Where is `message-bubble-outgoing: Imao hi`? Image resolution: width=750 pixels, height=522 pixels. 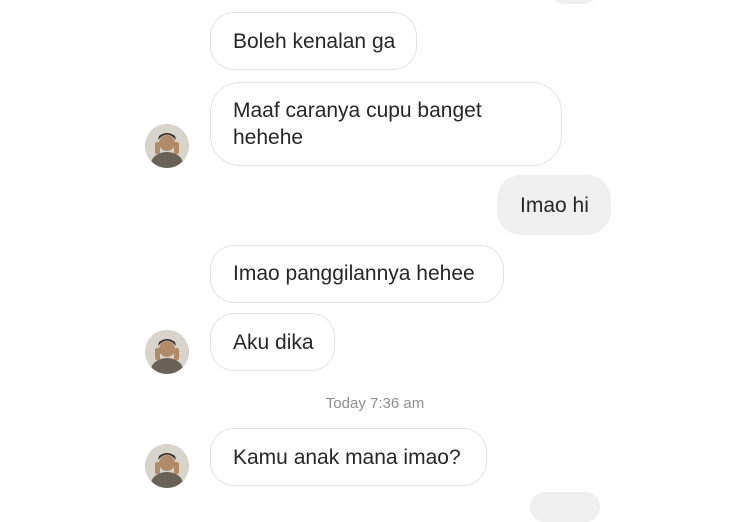 message-bubble-outgoing: Imao hi is located at coordinates (554, 205).